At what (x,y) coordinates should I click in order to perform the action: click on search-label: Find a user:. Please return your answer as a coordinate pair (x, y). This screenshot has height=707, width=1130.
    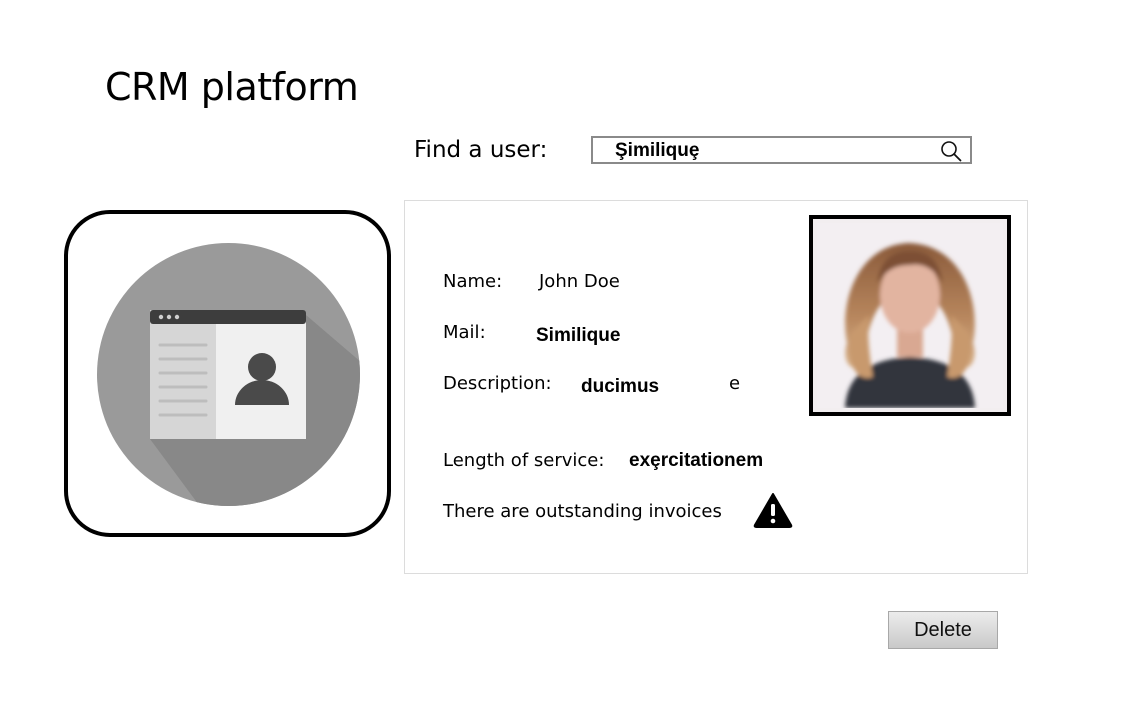
    Looking at the image, I should click on (481, 150).